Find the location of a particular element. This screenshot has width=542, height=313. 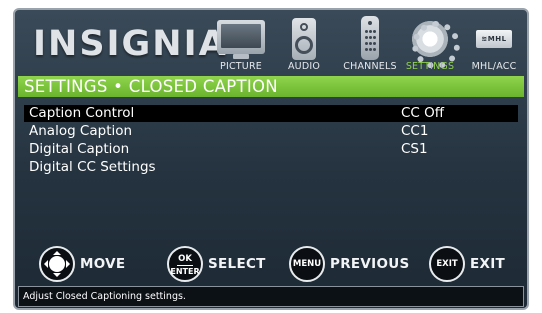

menu-item-label: Digital Caption is located at coordinates (79, 149).